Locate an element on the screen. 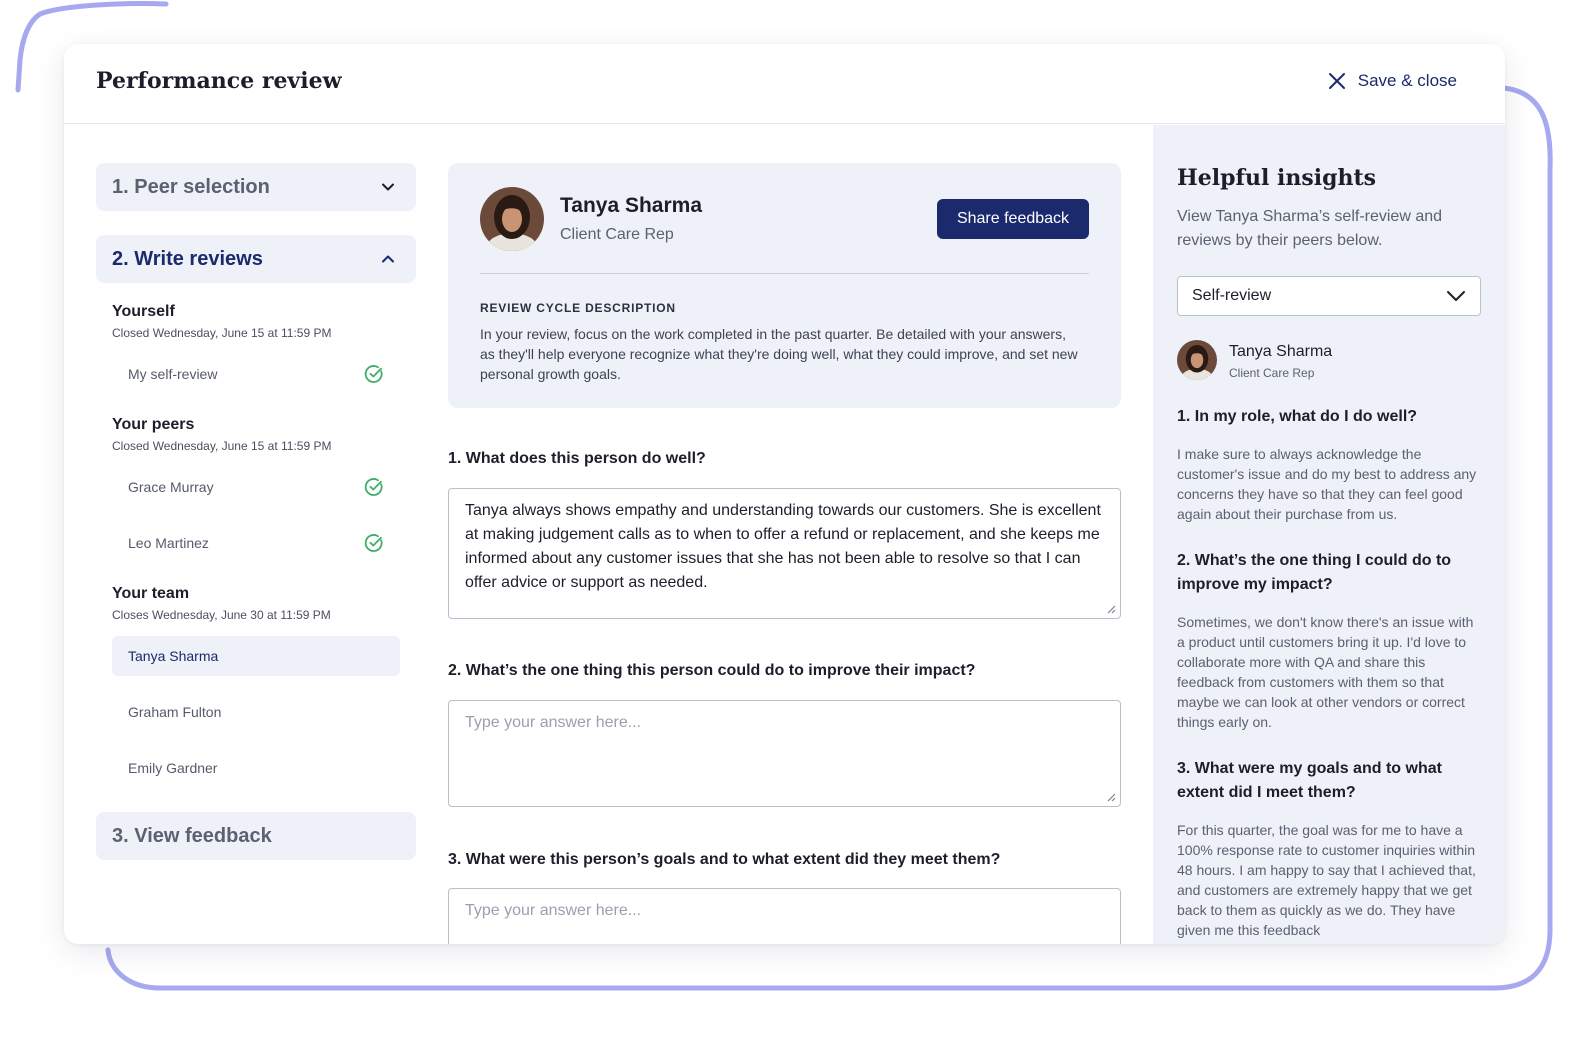 This screenshot has width=1588, height=1044. nav-item-label: Grace Murray is located at coordinates (171, 487).